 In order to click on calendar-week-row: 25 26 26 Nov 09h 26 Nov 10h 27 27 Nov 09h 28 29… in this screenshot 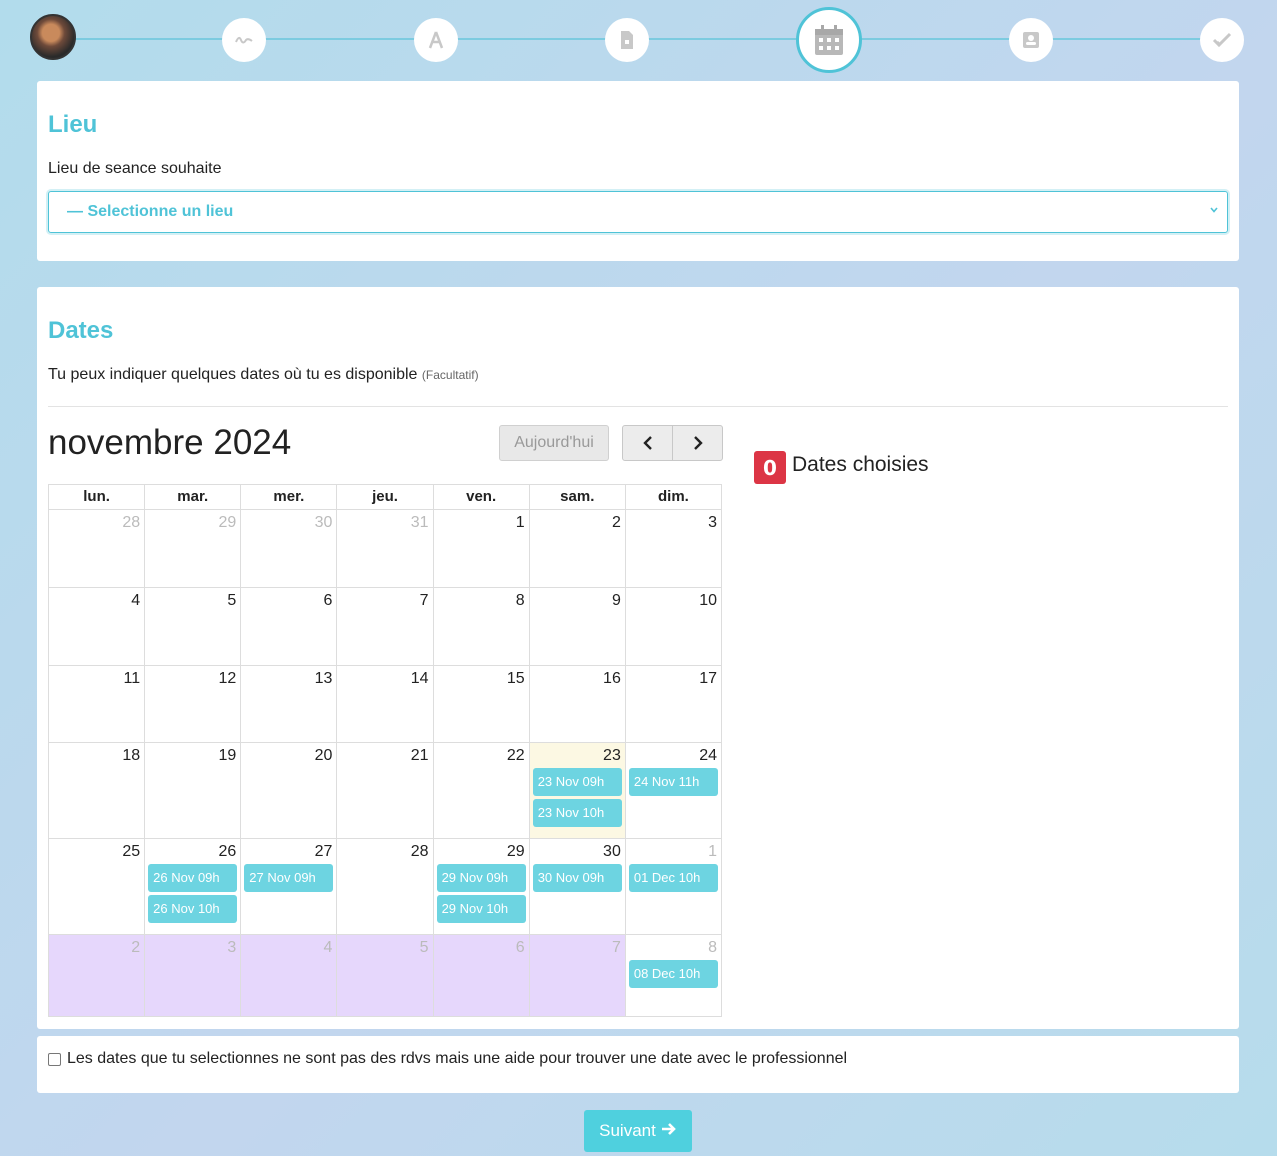, I will do `click(385, 887)`.